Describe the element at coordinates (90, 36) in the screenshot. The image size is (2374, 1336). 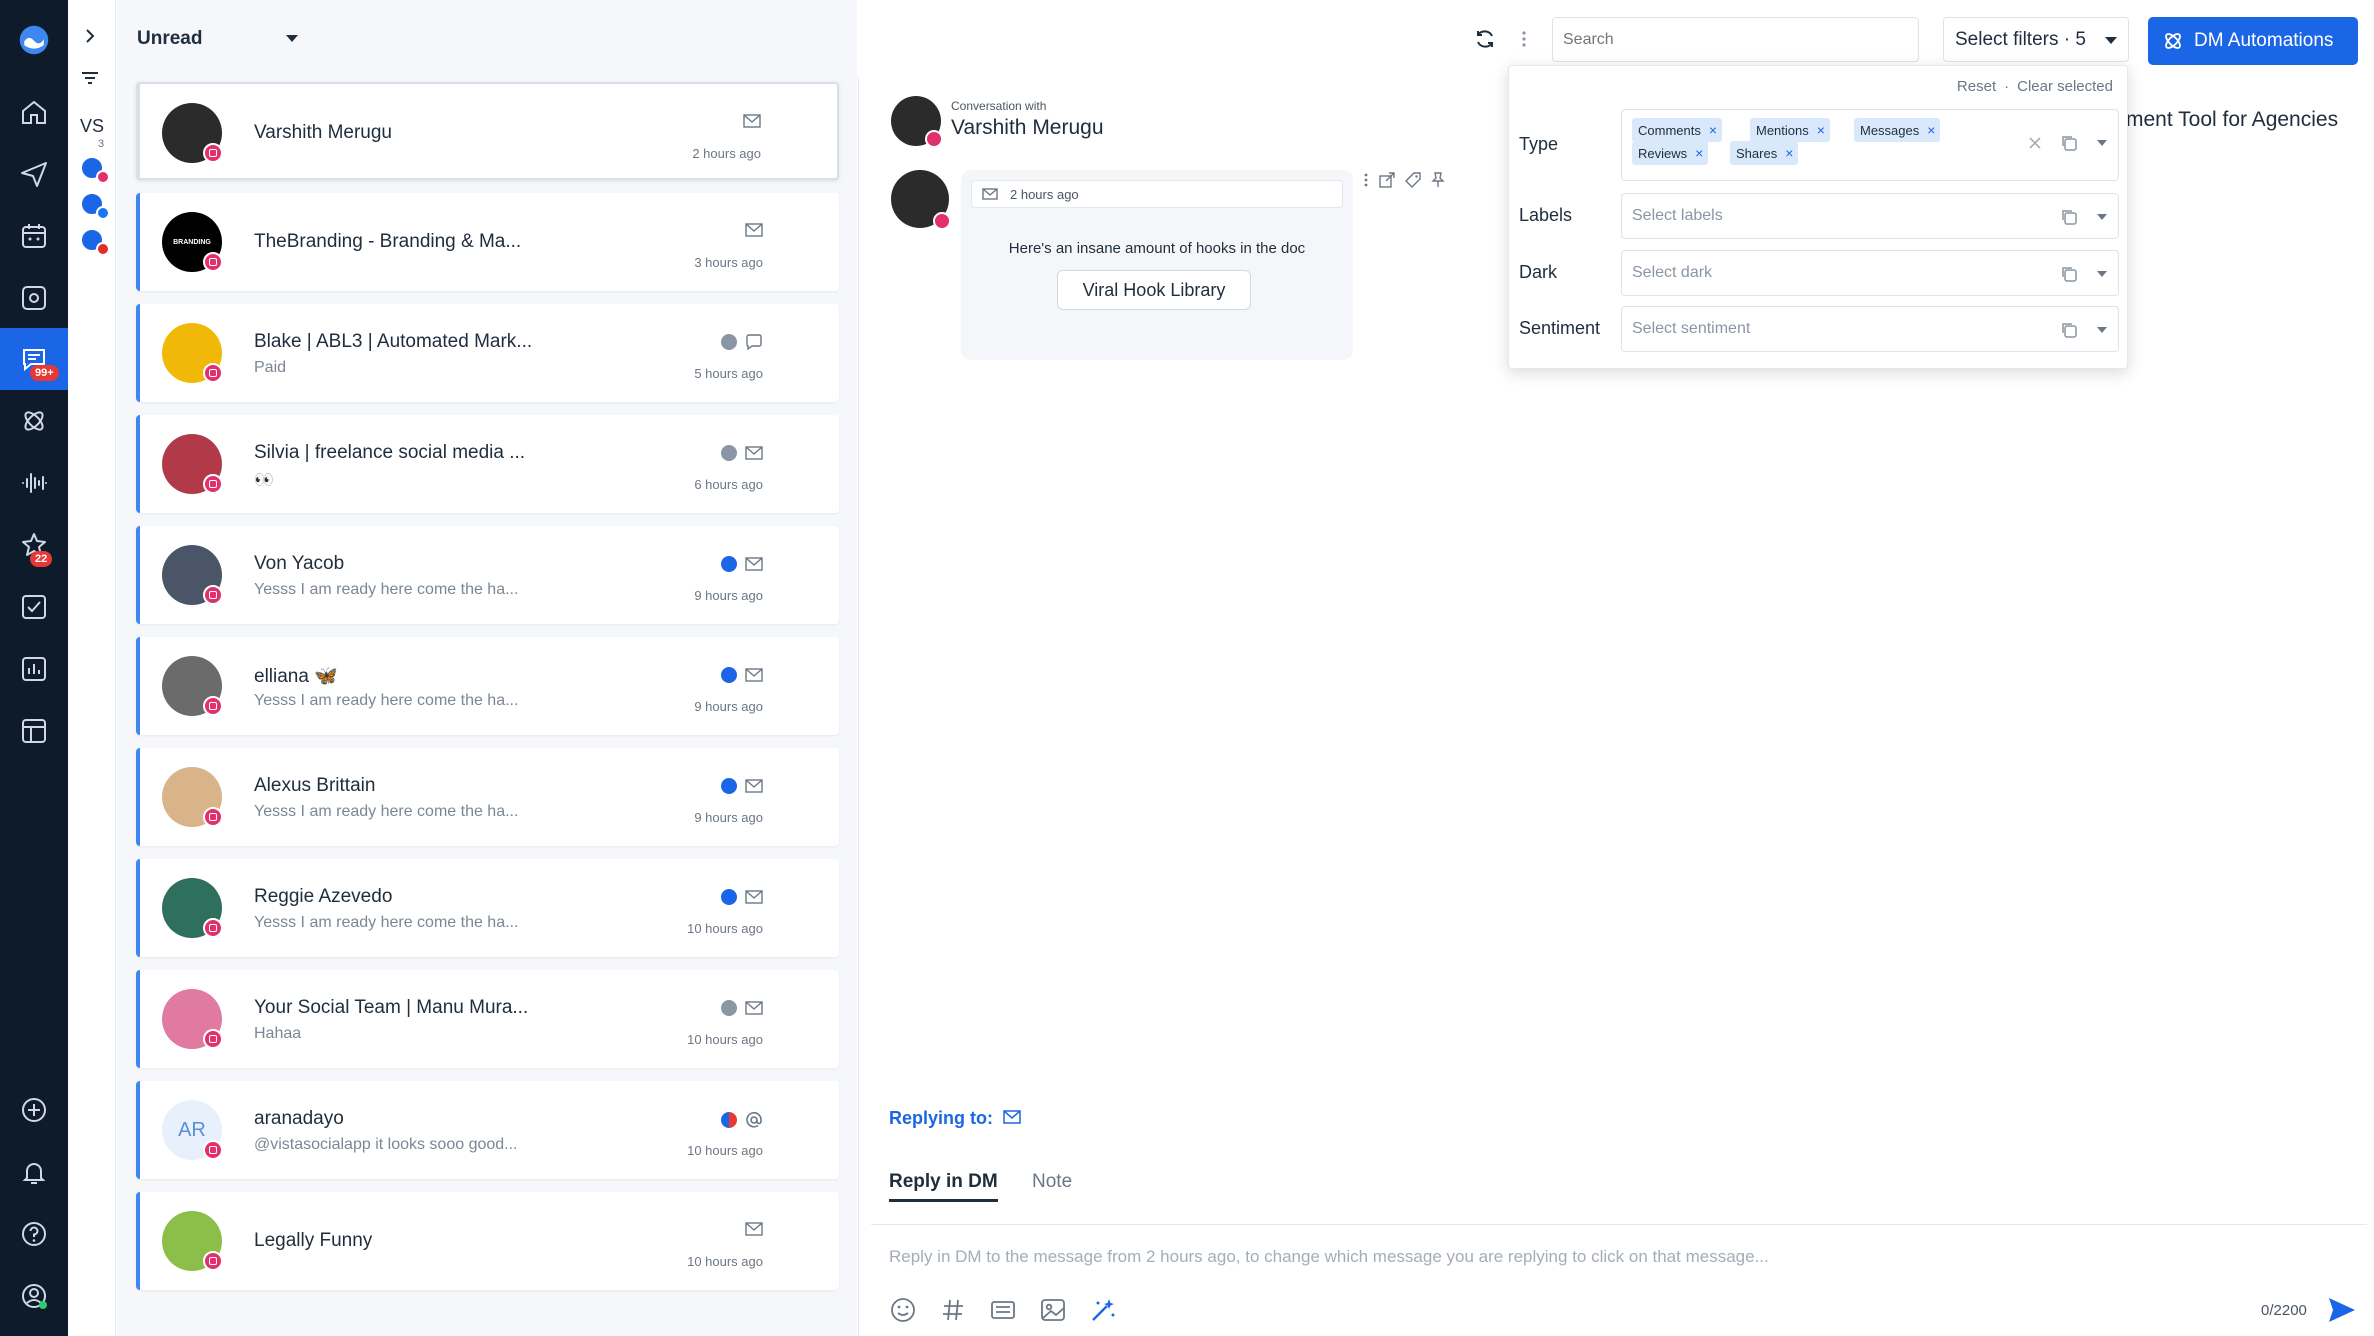
I see `expand-chevron-icon` at that location.